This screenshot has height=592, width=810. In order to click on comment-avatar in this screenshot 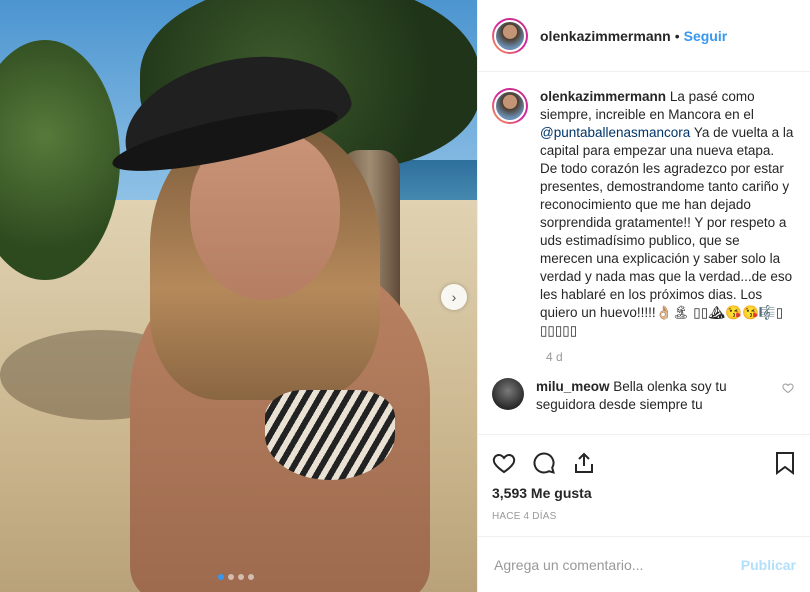, I will do `click(508, 394)`.